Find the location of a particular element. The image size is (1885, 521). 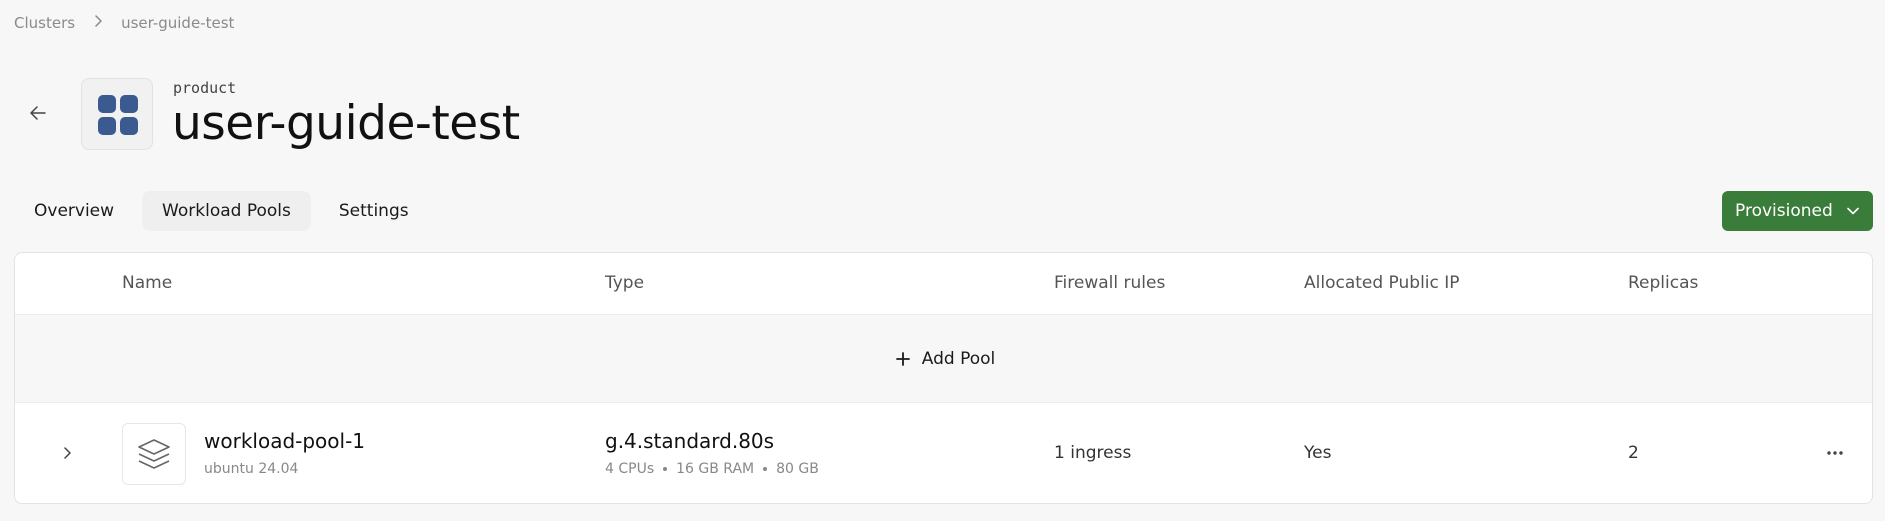

back-button is located at coordinates (38, 113).